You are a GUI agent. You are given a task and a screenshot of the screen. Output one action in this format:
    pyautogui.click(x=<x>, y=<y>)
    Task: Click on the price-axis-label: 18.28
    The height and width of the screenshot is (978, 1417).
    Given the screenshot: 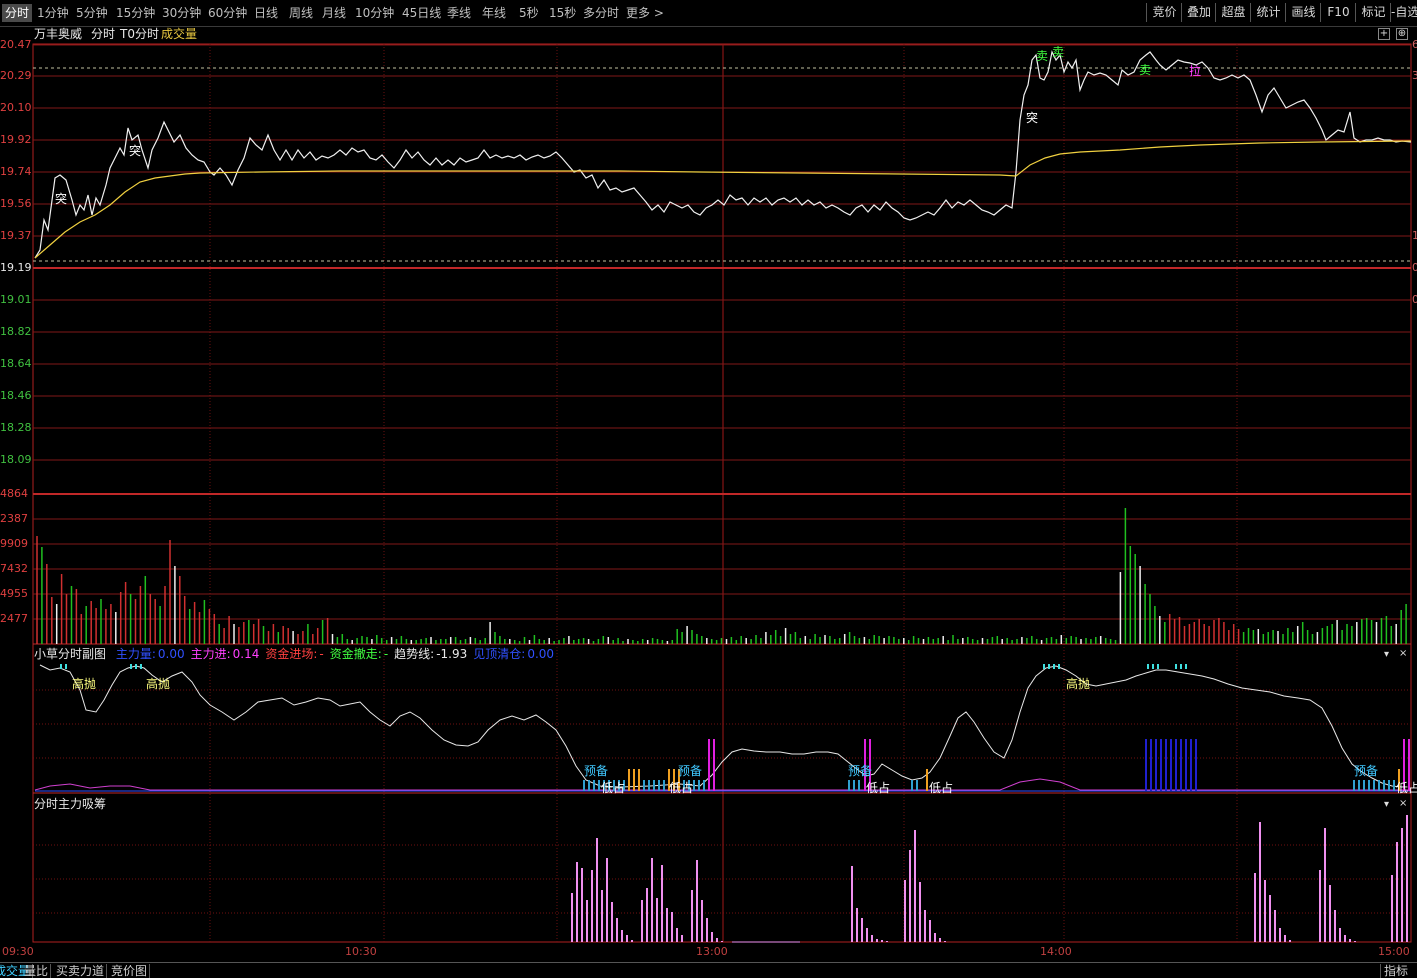 What is the action you would take?
    pyautogui.click(x=16, y=427)
    